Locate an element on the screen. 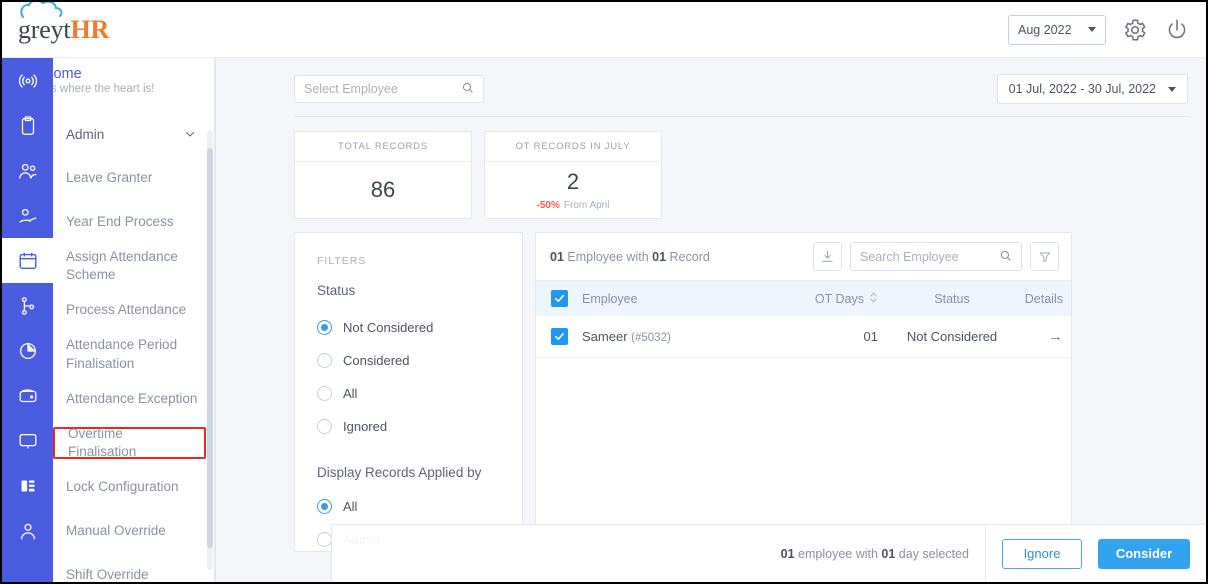  sidebar-scrollbar-thumb is located at coordinates (210, 348).